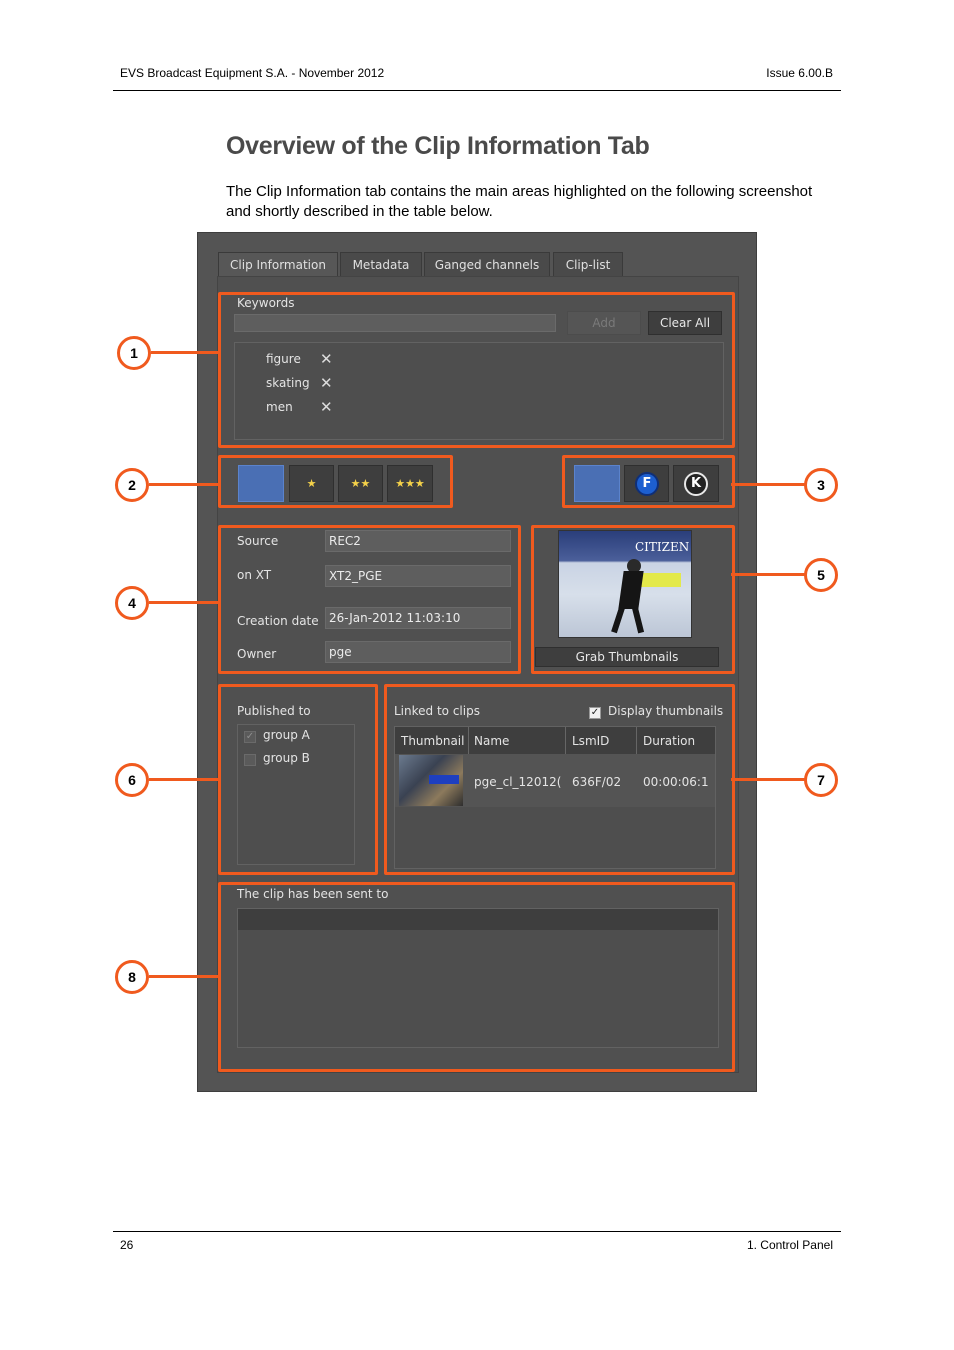 This screenshot has height=1350, width=954. Describe the element at coordinates (821, 780) in the screenshot. I see `callout-7: 7` at that location.